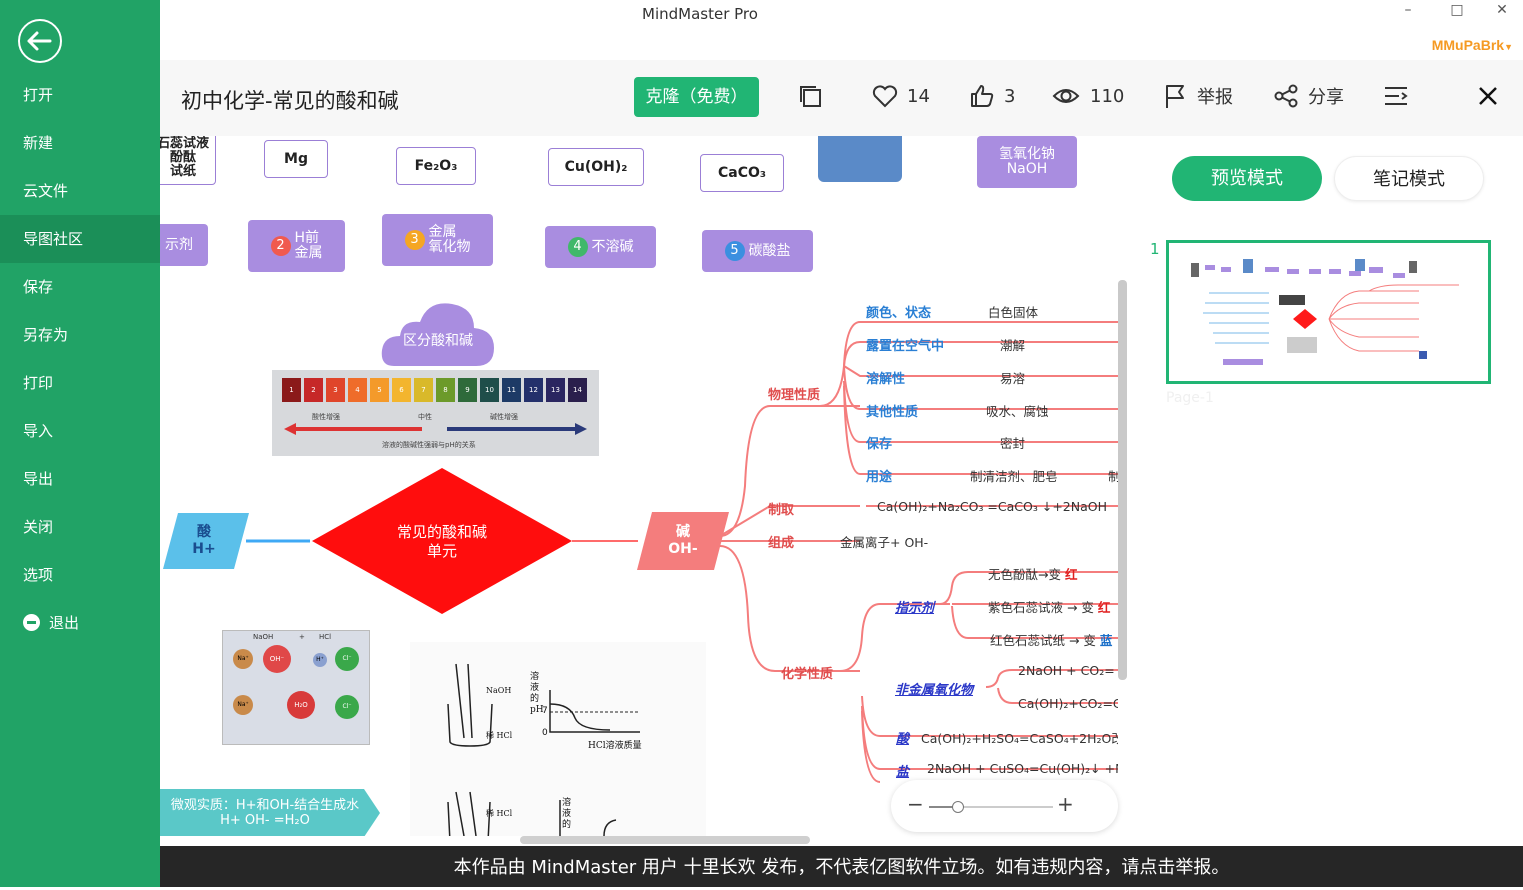  I want to click on leaf-key: 颜色、状态, so click(898, 311).